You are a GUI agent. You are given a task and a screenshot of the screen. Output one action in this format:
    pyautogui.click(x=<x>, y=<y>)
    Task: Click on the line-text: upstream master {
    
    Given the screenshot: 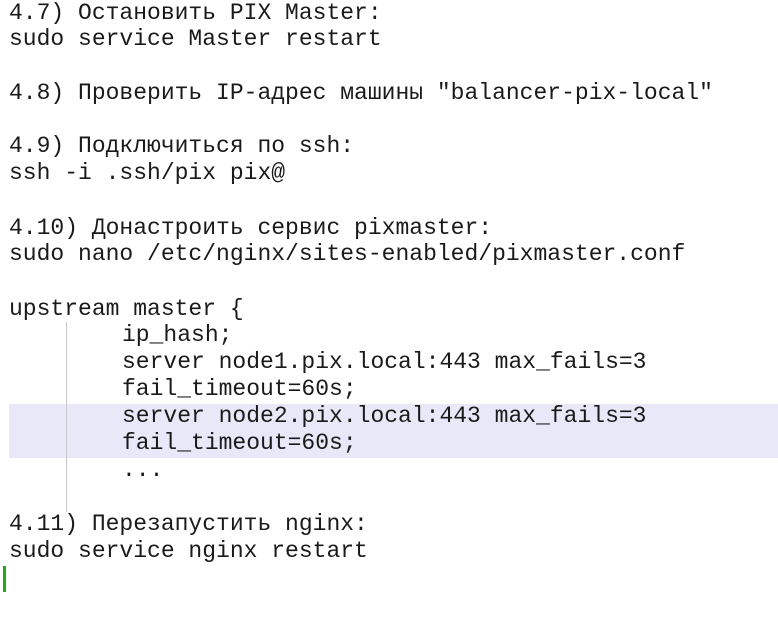 What is the action you would take?
    pyautogui.click(x=126, y=309)
    